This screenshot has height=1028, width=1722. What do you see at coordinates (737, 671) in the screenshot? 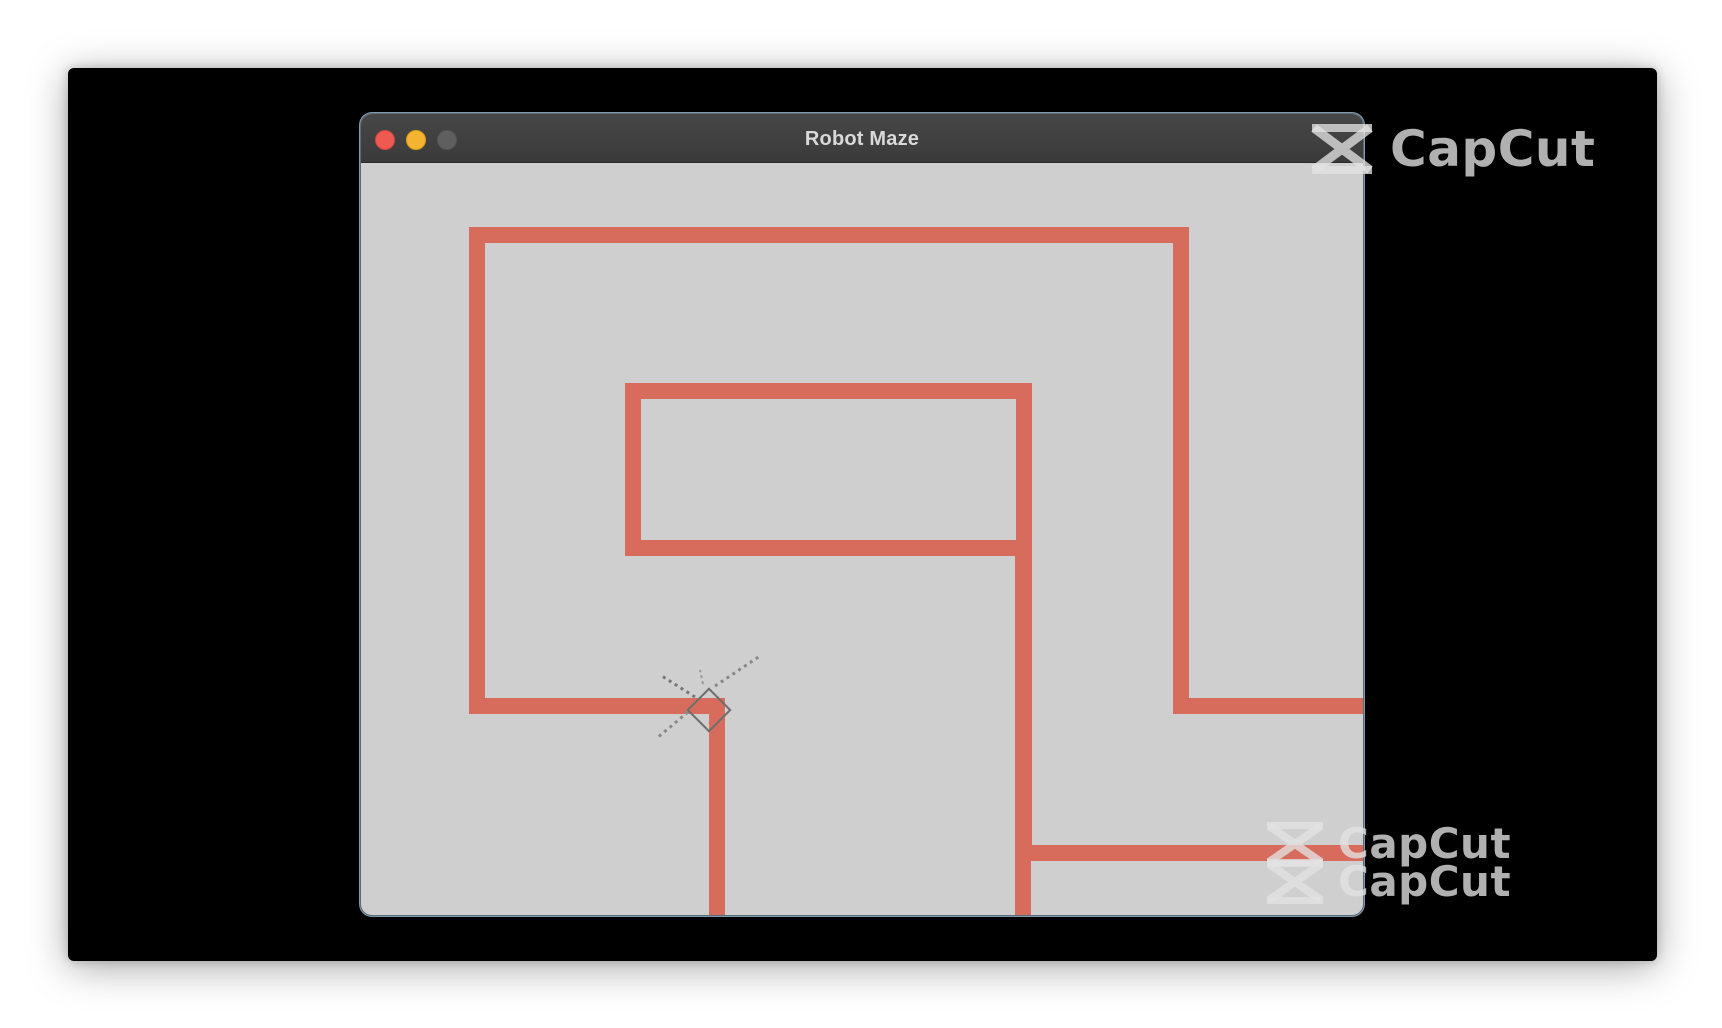
I see `robot-sensor-ray-right` at bounding box center [737, 671].